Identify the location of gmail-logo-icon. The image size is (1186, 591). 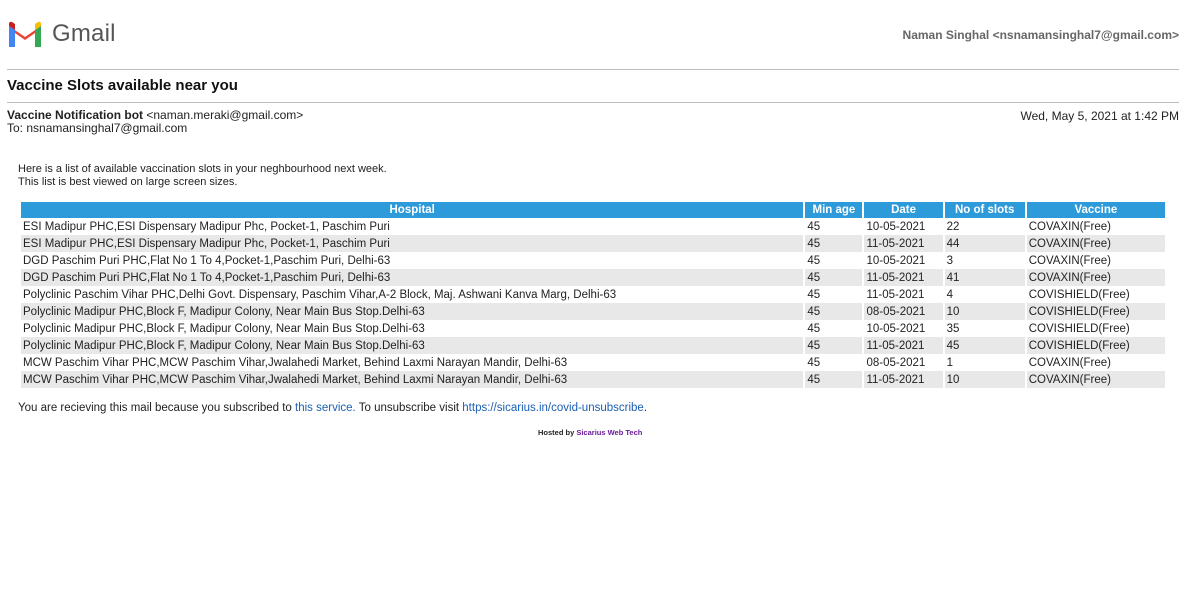
(25, 34).